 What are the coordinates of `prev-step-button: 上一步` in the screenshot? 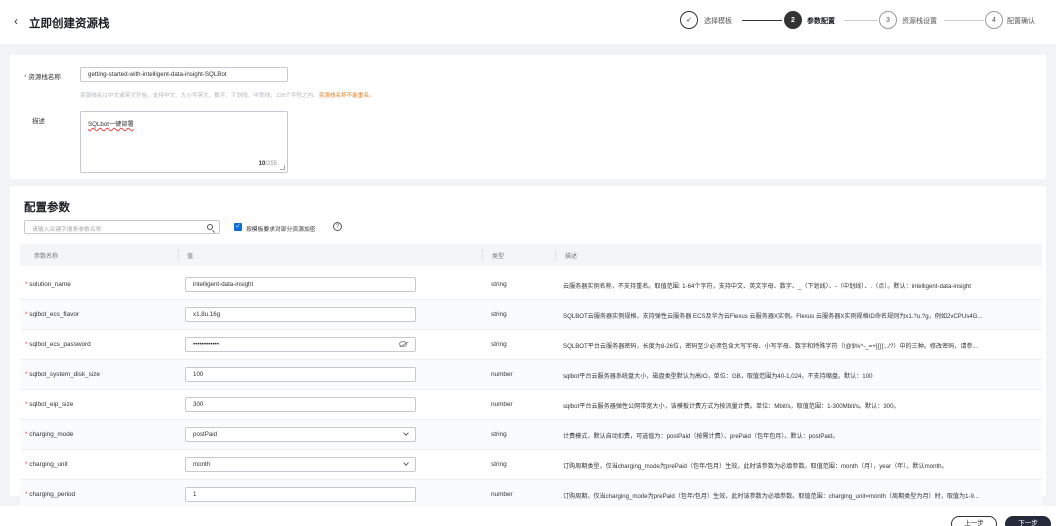 It's located at (974, 521).